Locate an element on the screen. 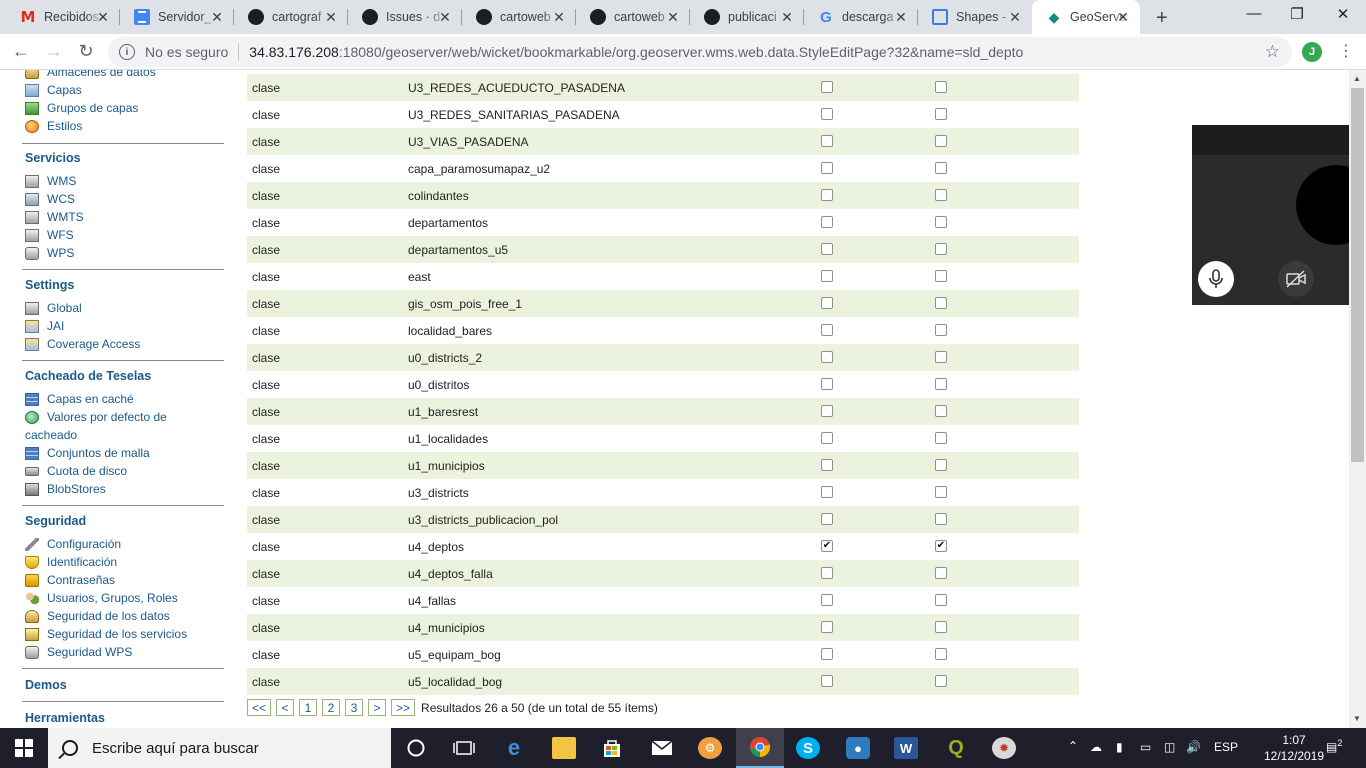 This screenshot has height=768, width=1366. sidebar-item-data-0: Almacenes de datos is located at coordinates (90, 74).